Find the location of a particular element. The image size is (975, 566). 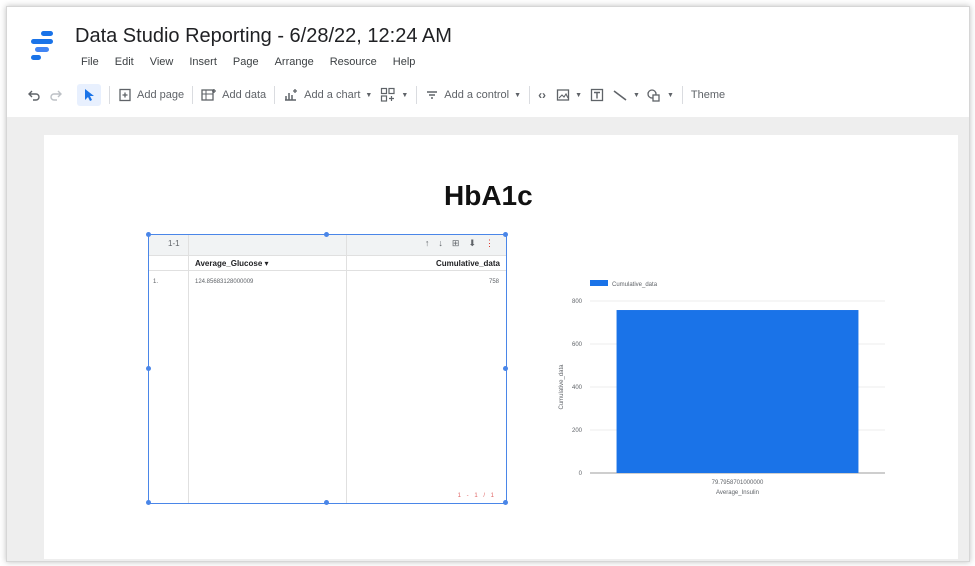

menu-resource: Resource is located at coordinates (353, 62).